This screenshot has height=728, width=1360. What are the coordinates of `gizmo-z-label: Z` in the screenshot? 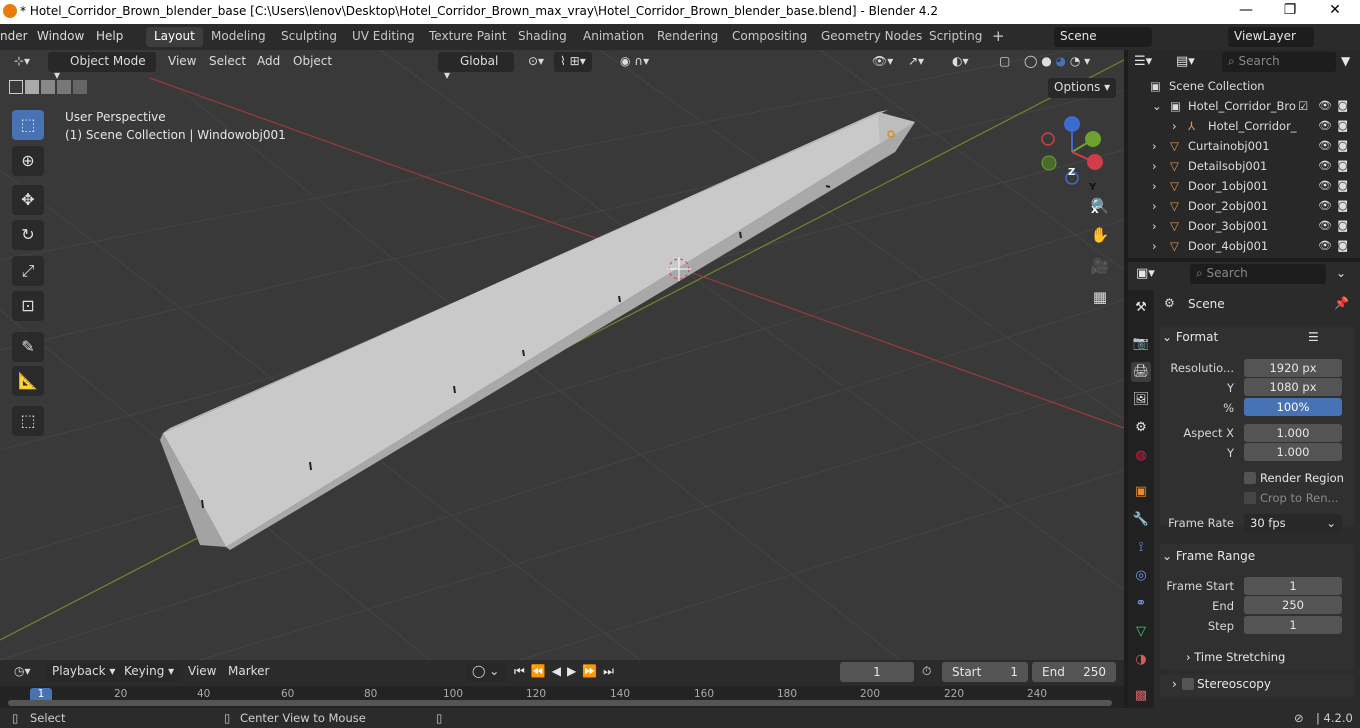 It's located at (1071, 172).